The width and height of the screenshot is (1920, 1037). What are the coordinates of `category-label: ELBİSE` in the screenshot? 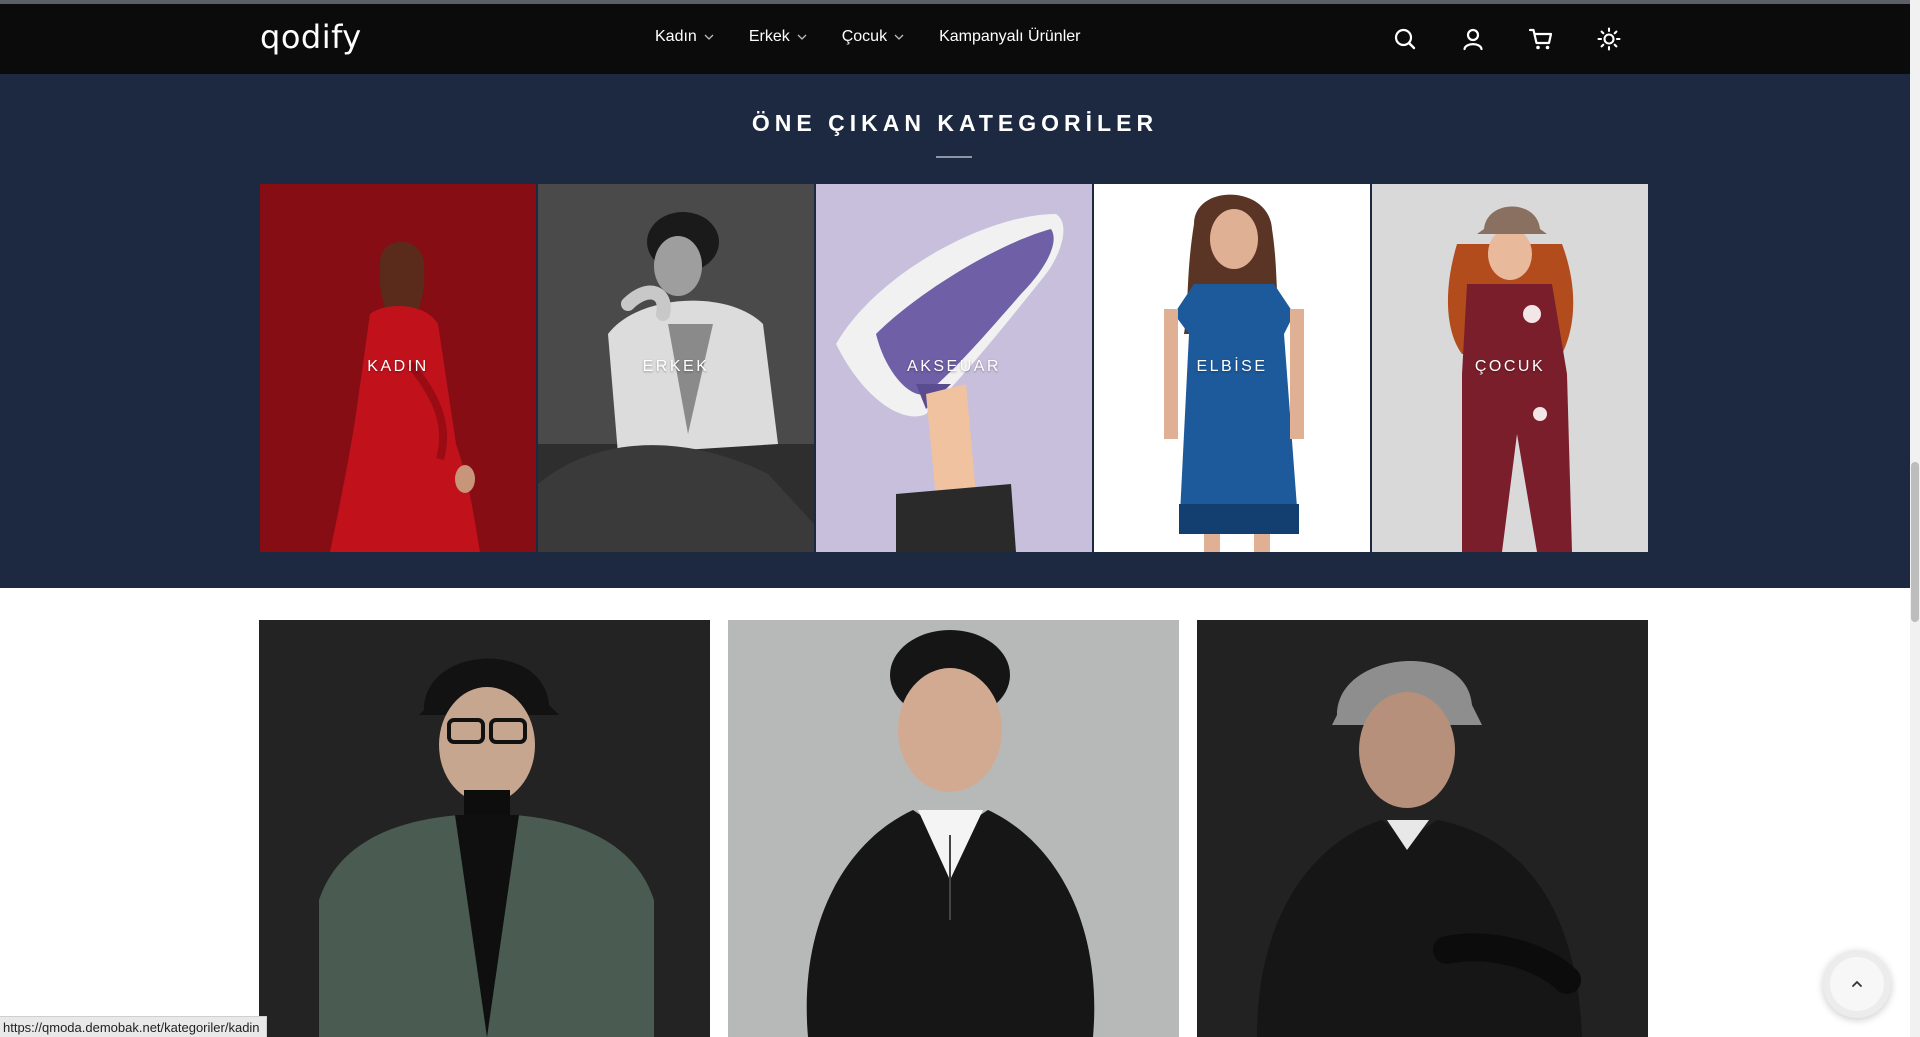 It's located at (1232, 366).